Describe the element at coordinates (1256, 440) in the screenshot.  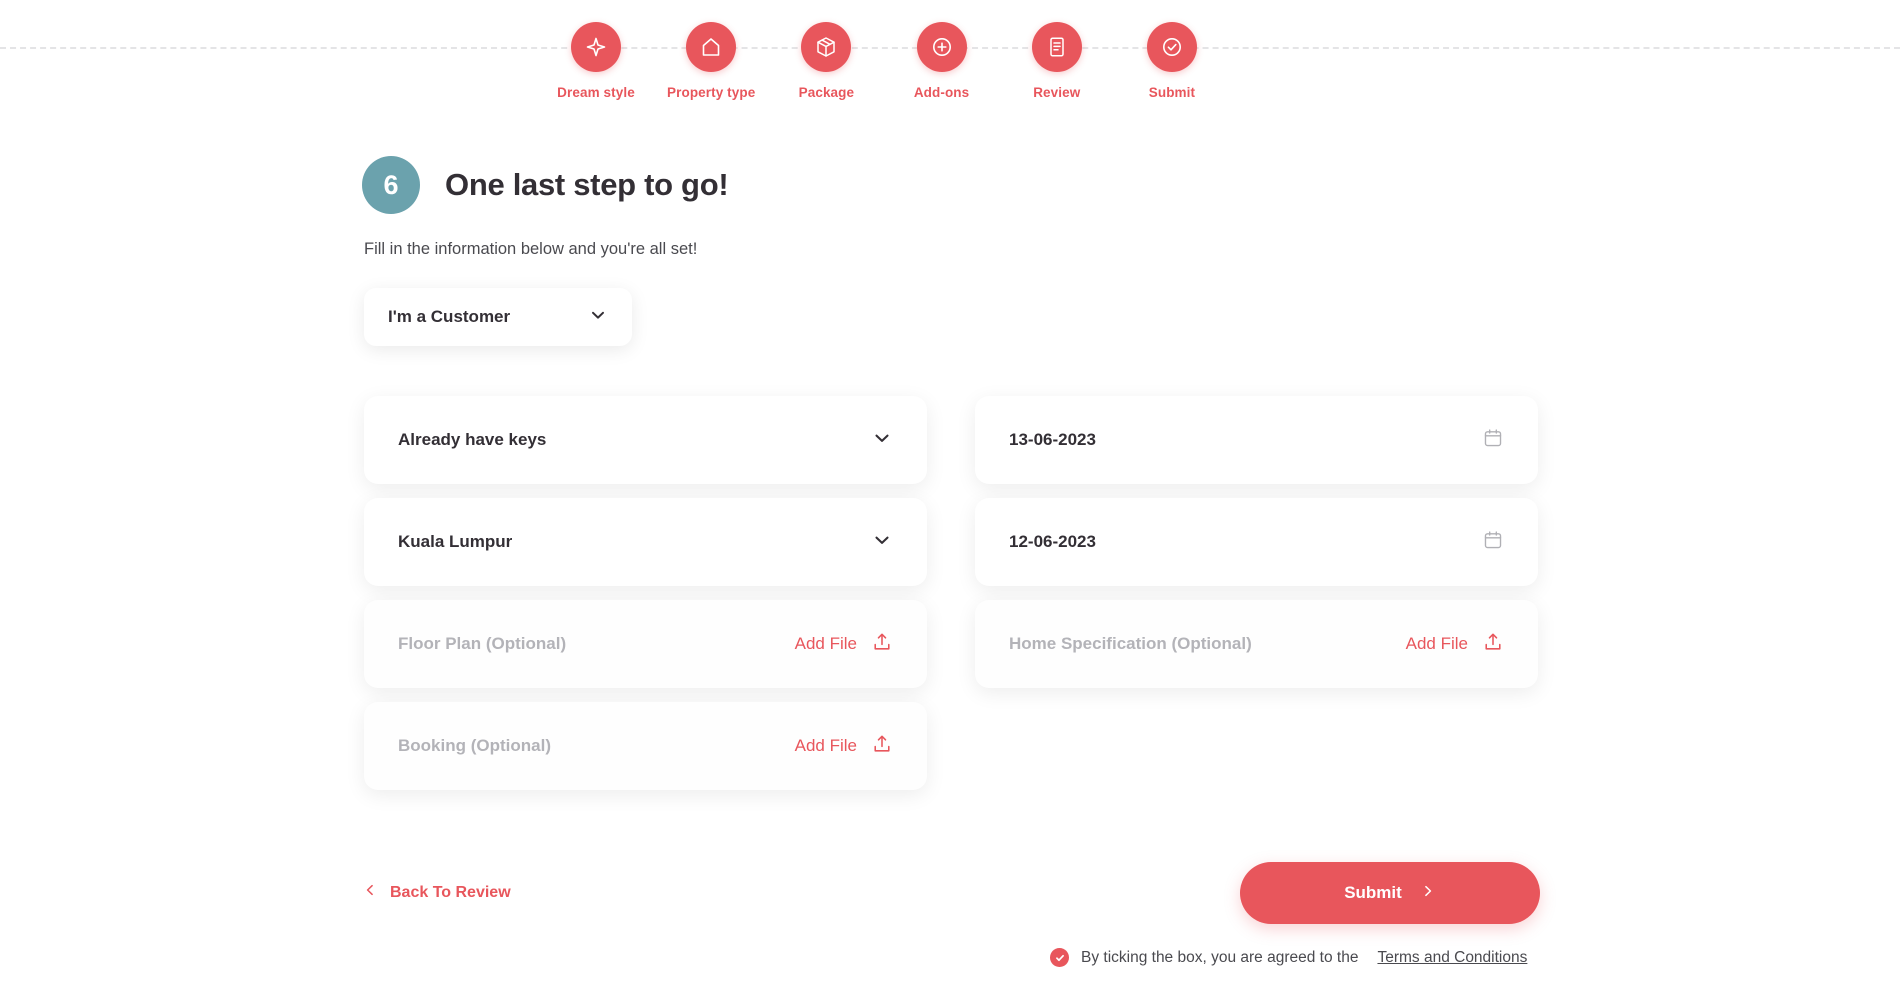
I see `date-field-primary: 13-06-2023` at that location.